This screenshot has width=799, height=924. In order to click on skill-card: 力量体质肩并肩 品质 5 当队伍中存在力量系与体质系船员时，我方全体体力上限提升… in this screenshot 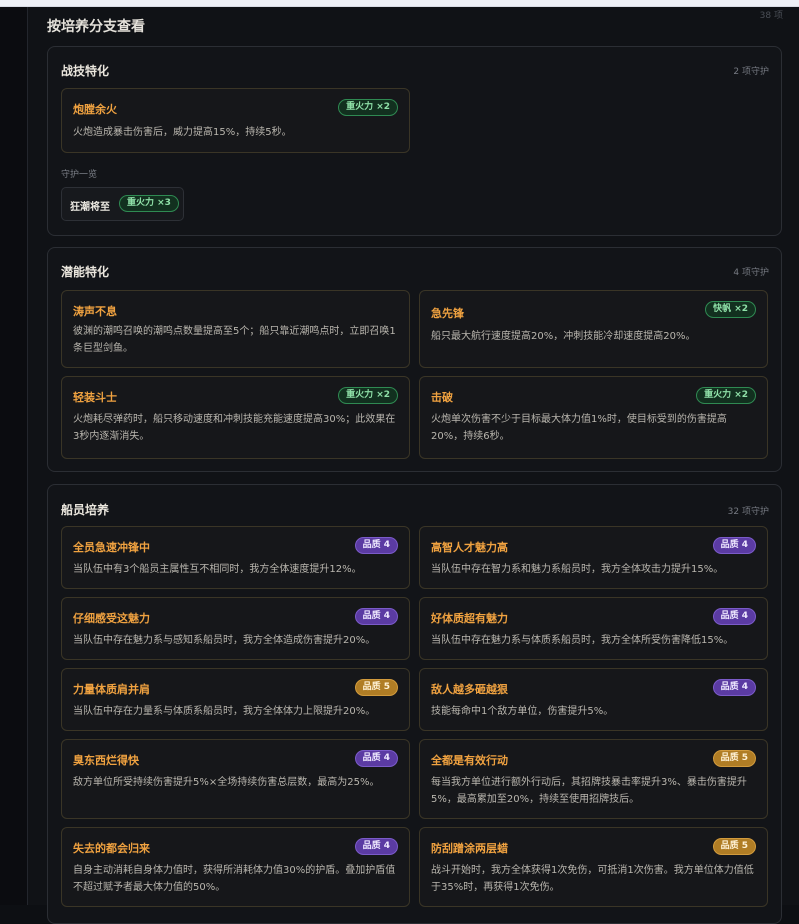, I will do `click(235, 699)`.